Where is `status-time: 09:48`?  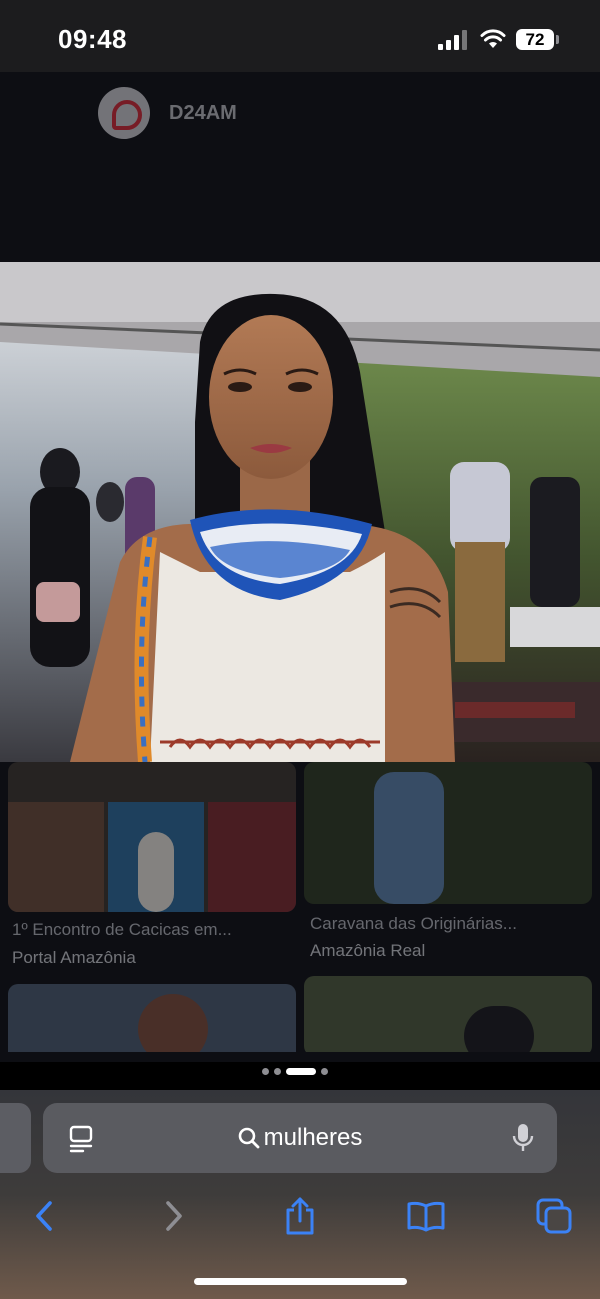 status-time: 09:48 is located at coordinates (92, 39).